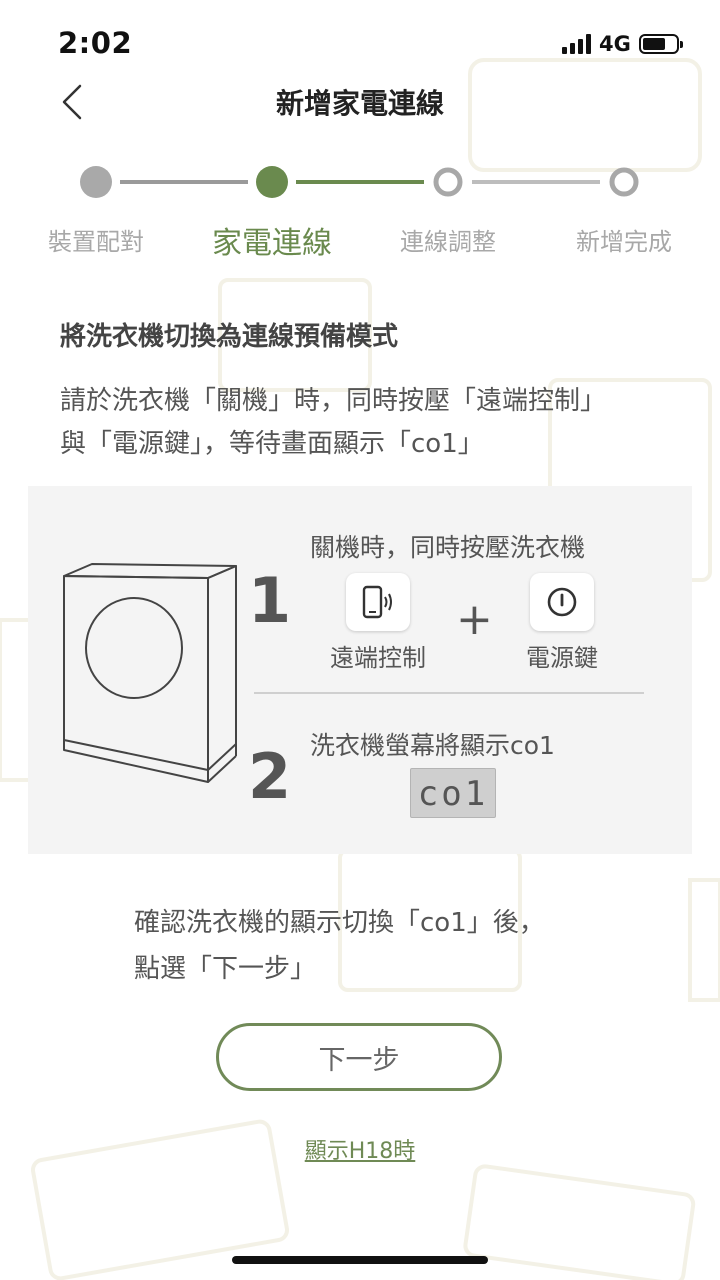  What do you see at coordinates (225, 969) in the screenshot?
I see `confirm-line-2: 點選「下一步」` at bounding box center [225, 969].